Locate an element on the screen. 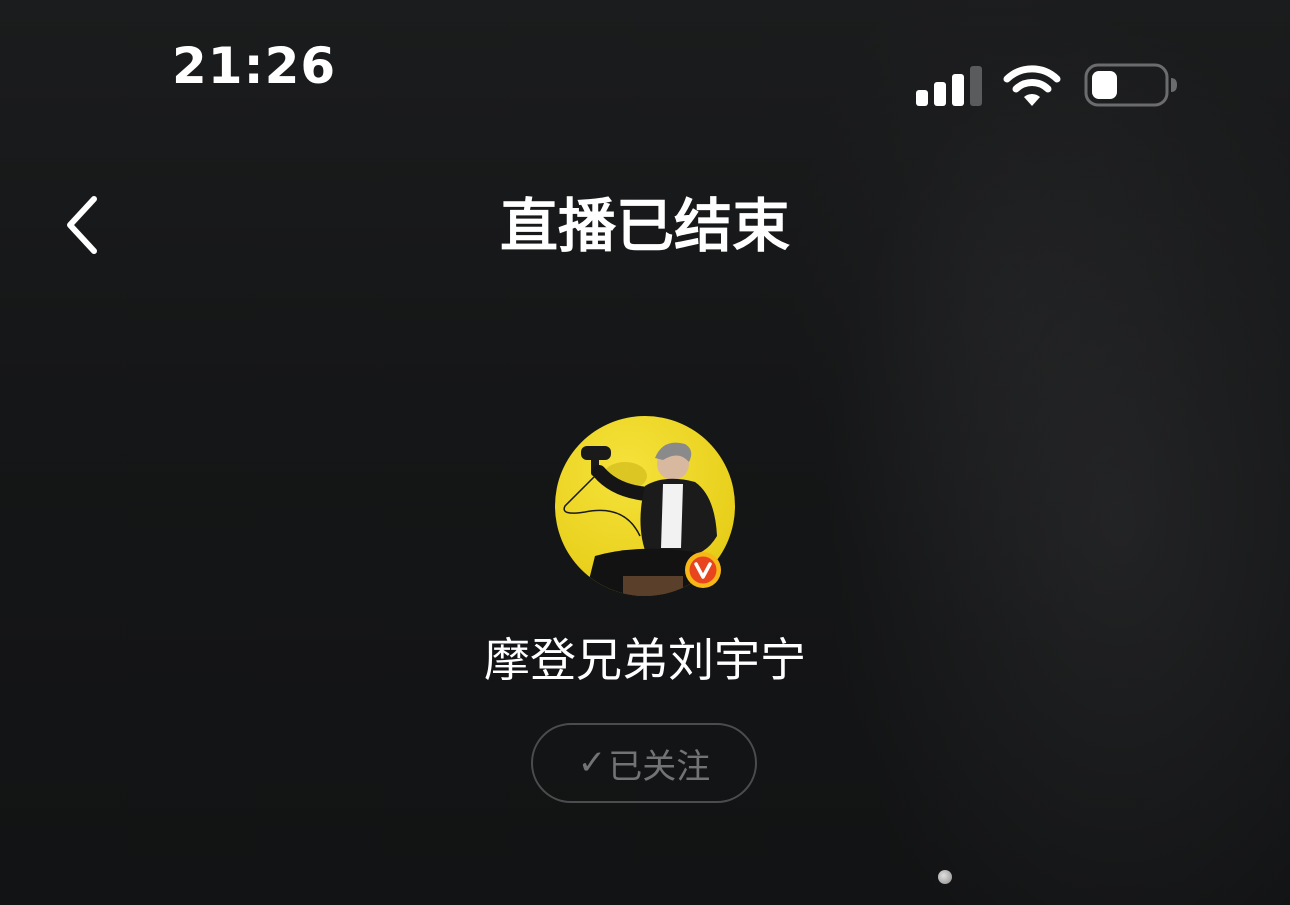 This screenshot has width=1290, height=905. wifi-icon is located at coordinates (1032, 85).